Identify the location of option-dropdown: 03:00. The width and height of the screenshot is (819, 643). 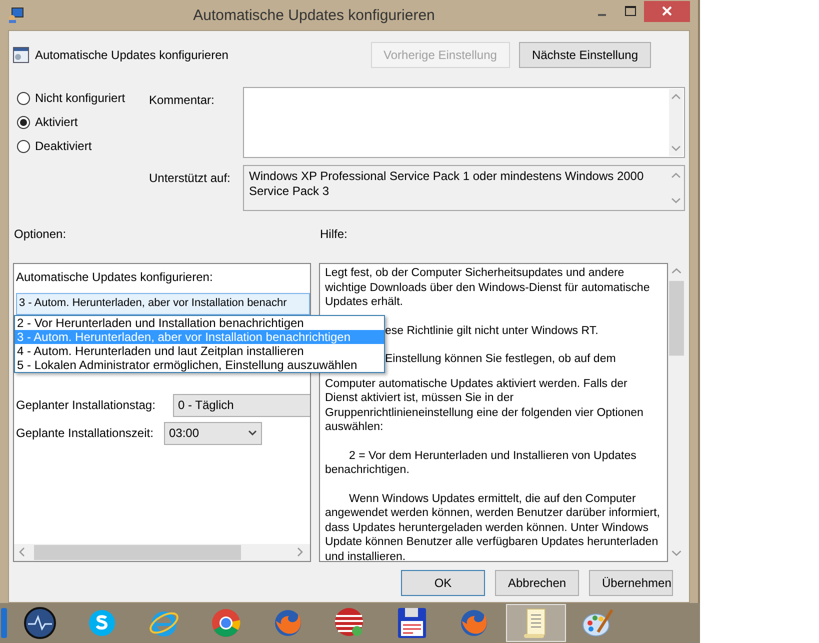
(213, 433).